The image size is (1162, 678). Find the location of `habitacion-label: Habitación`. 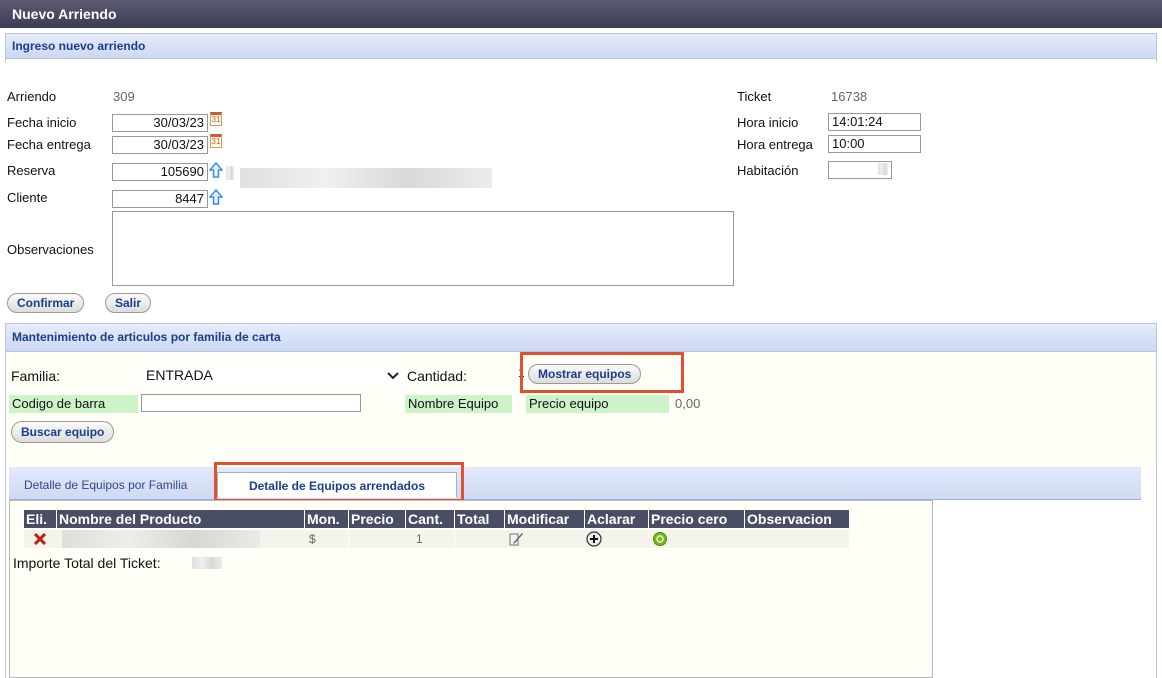

habitacion-label: Habitación is located at coordinates (768, 170).